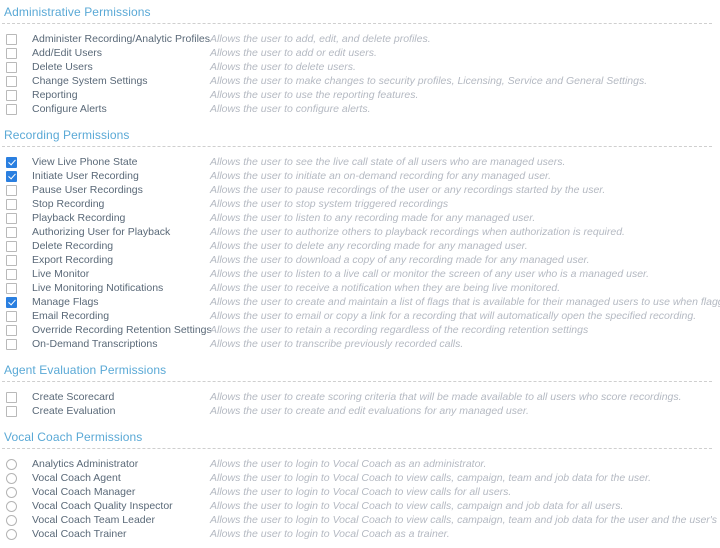  I want to click on permission-label: Create Scorecard, so click(121, 397).